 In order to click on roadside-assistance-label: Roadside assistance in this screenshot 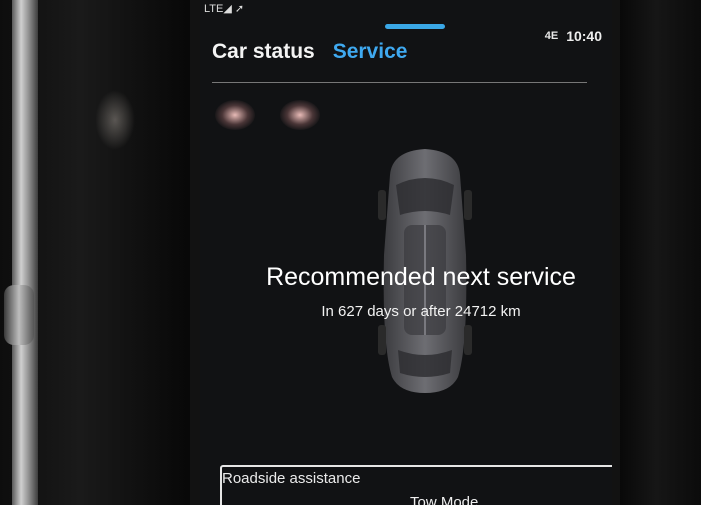, I will do `click(291, 478)`.